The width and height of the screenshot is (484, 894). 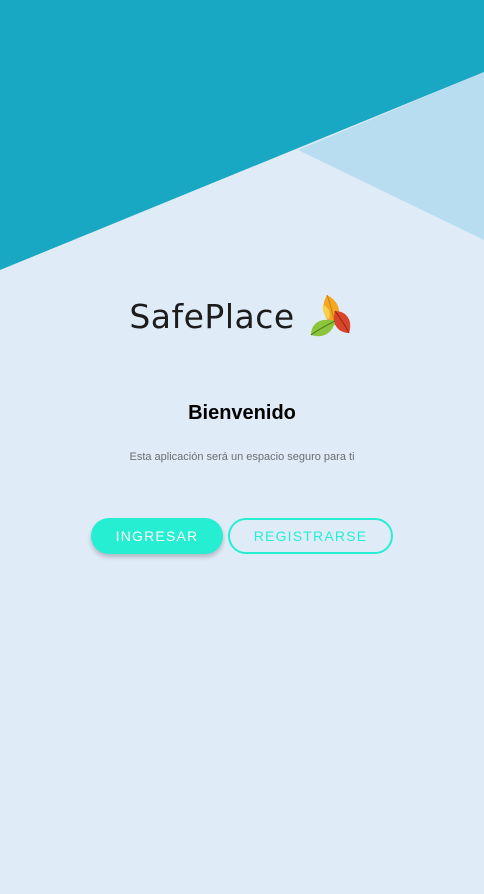 I want to click on app-logo-text: SafePlace, so click(x=212, y=316).